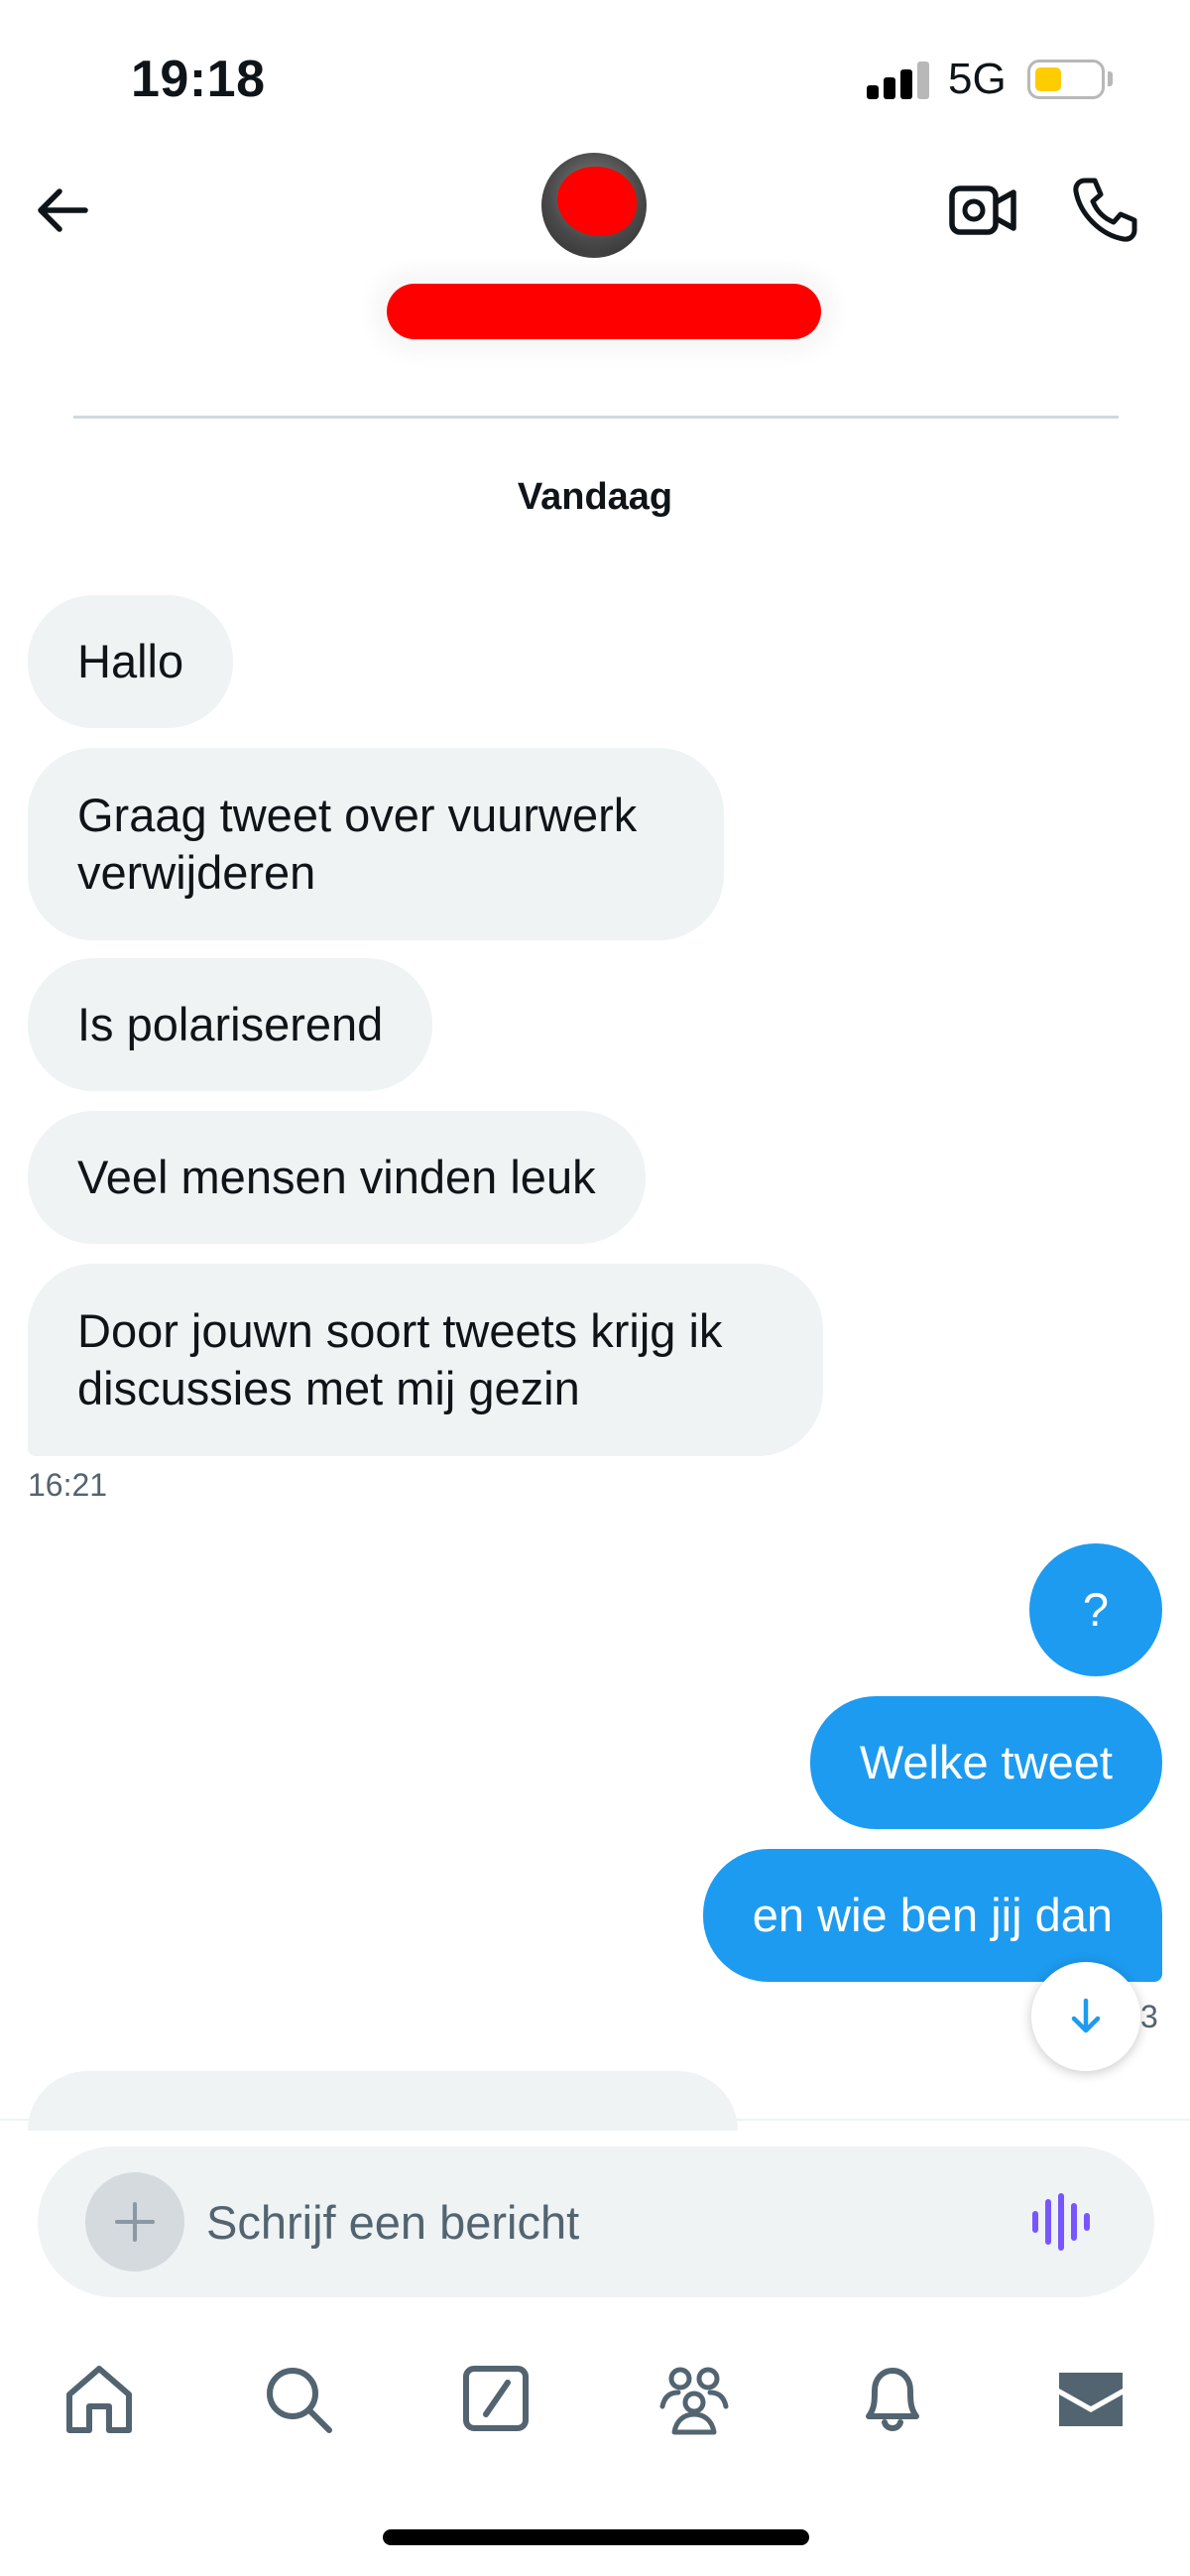  Describe the element at coordinates (68, 1485) in the screenshot. I see `incoming-timestamp: 16:21` at that location.